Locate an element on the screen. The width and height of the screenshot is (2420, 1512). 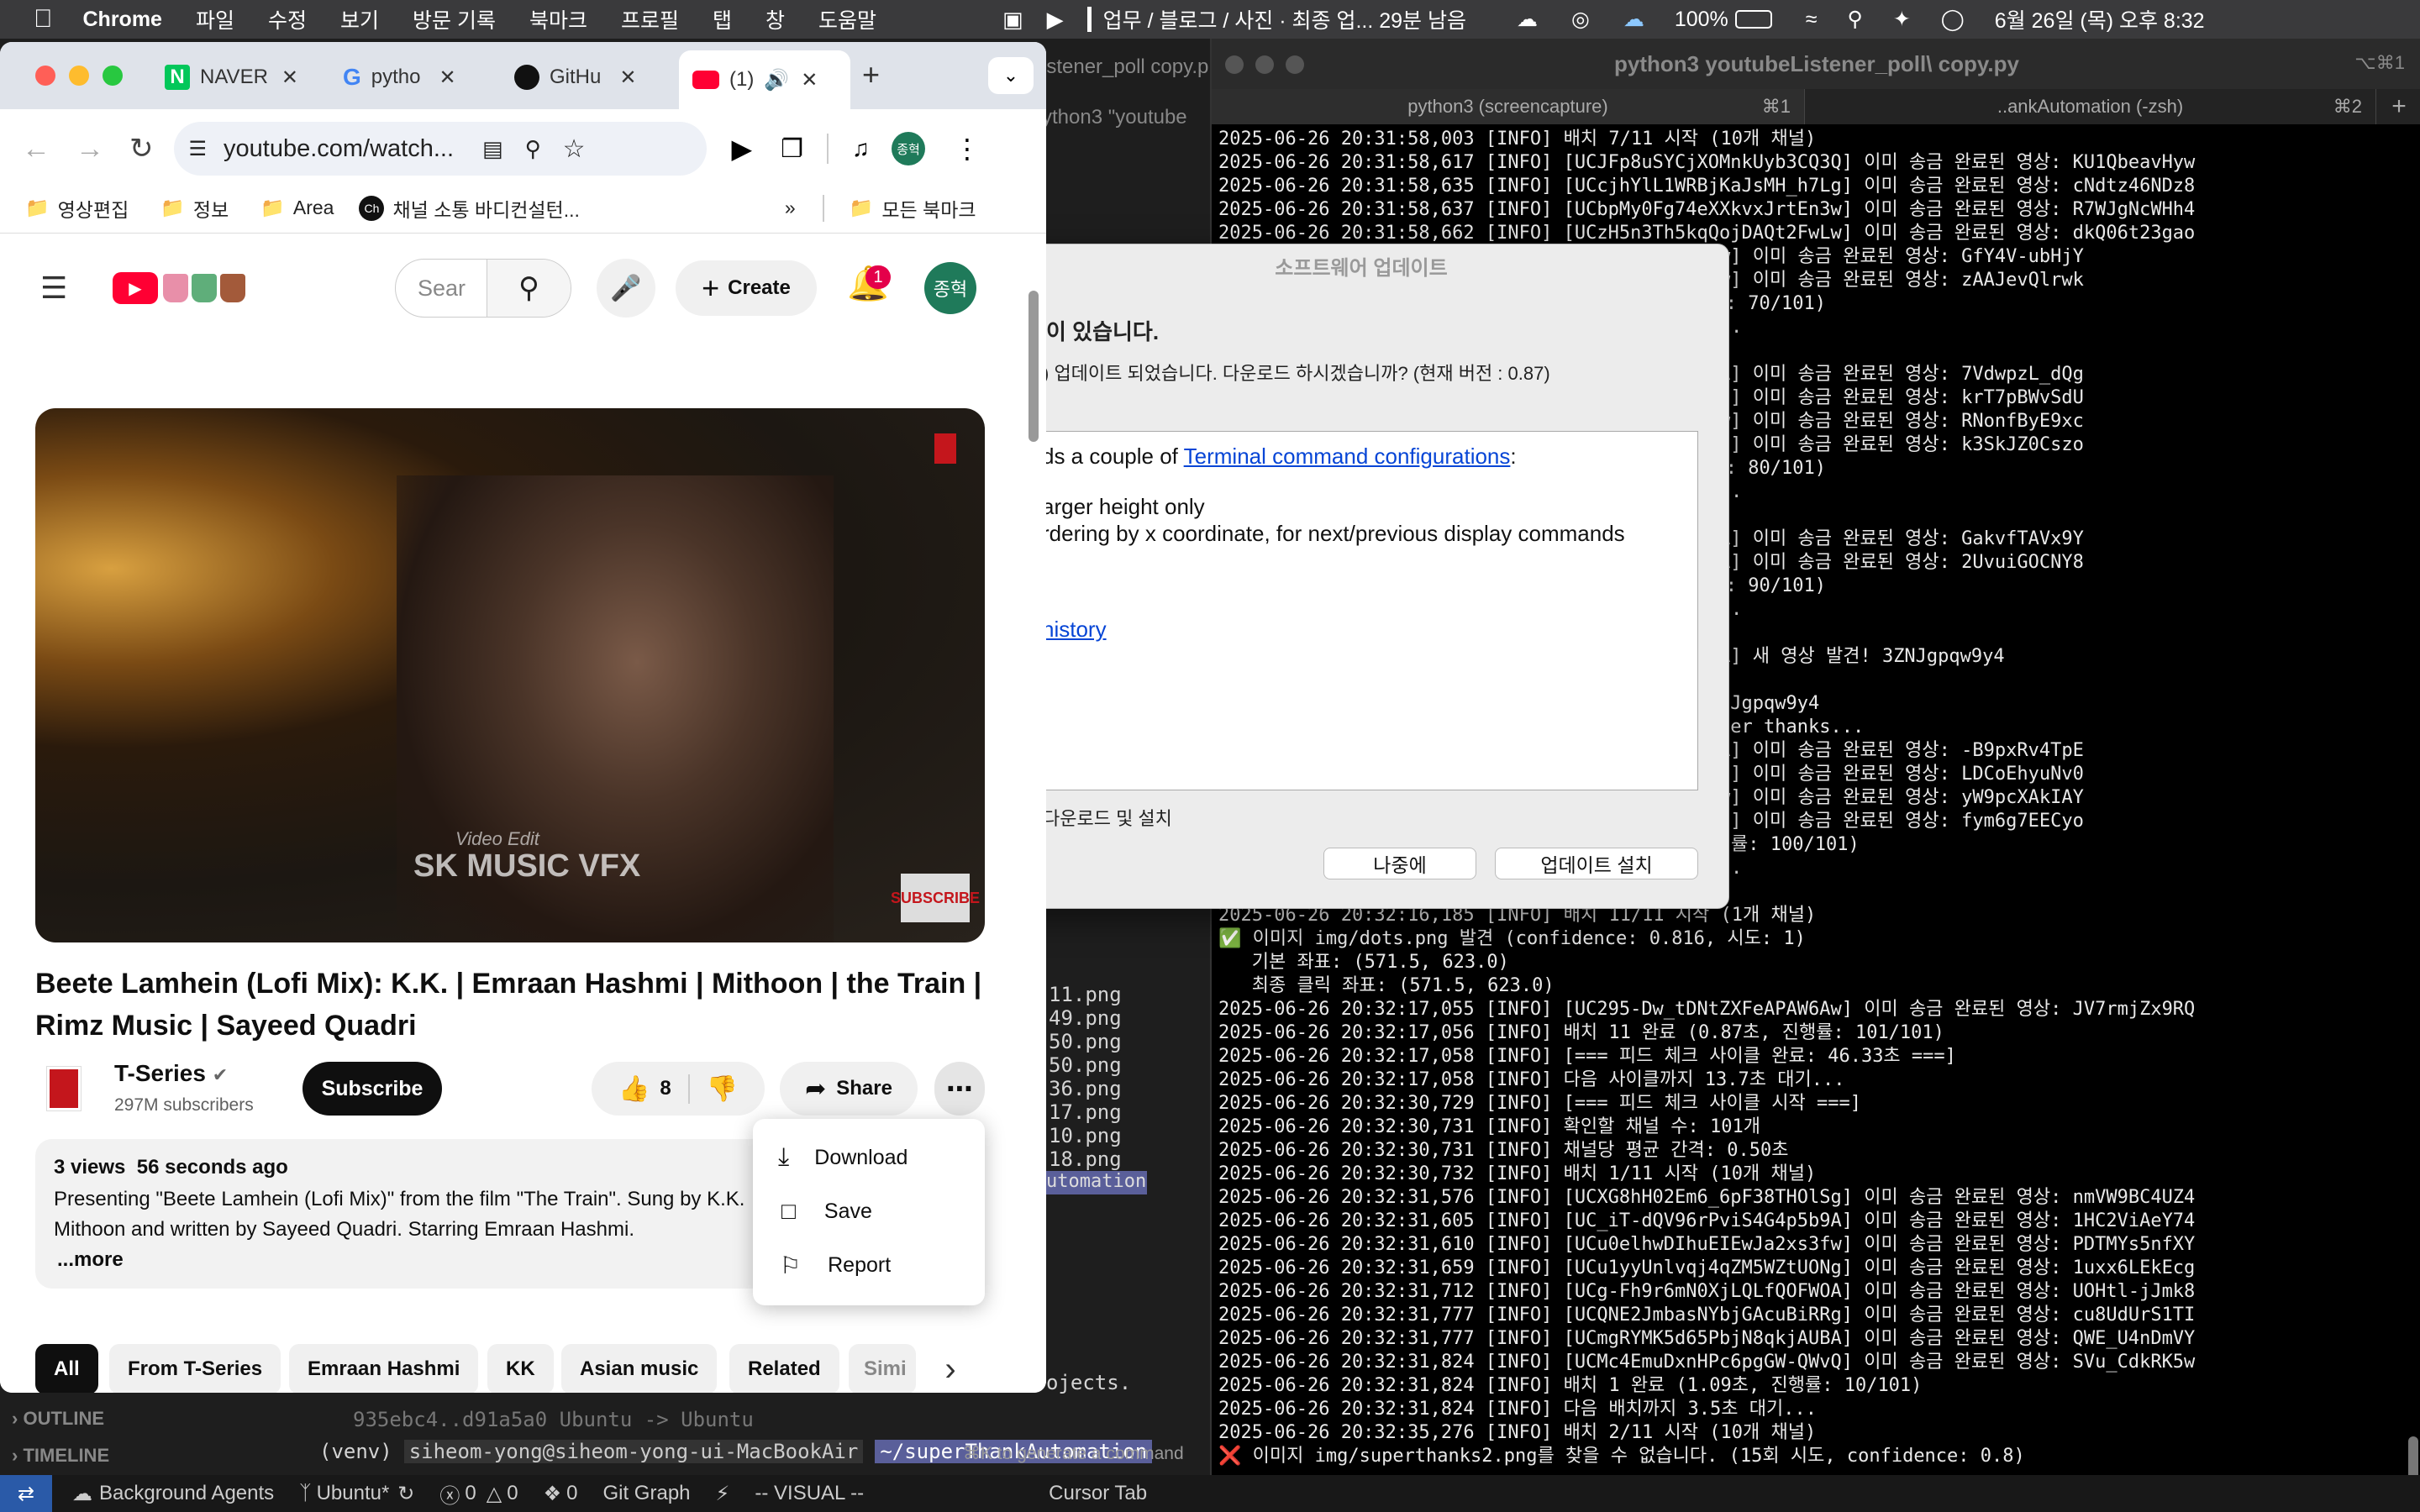
zoom-icon: ⚲ is located at coordinates (533, 149).